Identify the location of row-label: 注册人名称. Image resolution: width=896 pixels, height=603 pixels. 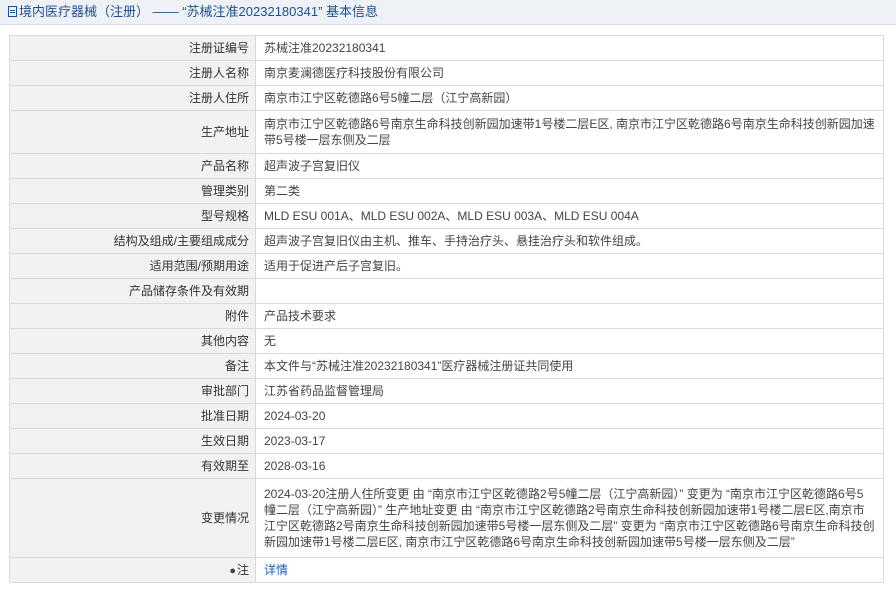
(132, 73).